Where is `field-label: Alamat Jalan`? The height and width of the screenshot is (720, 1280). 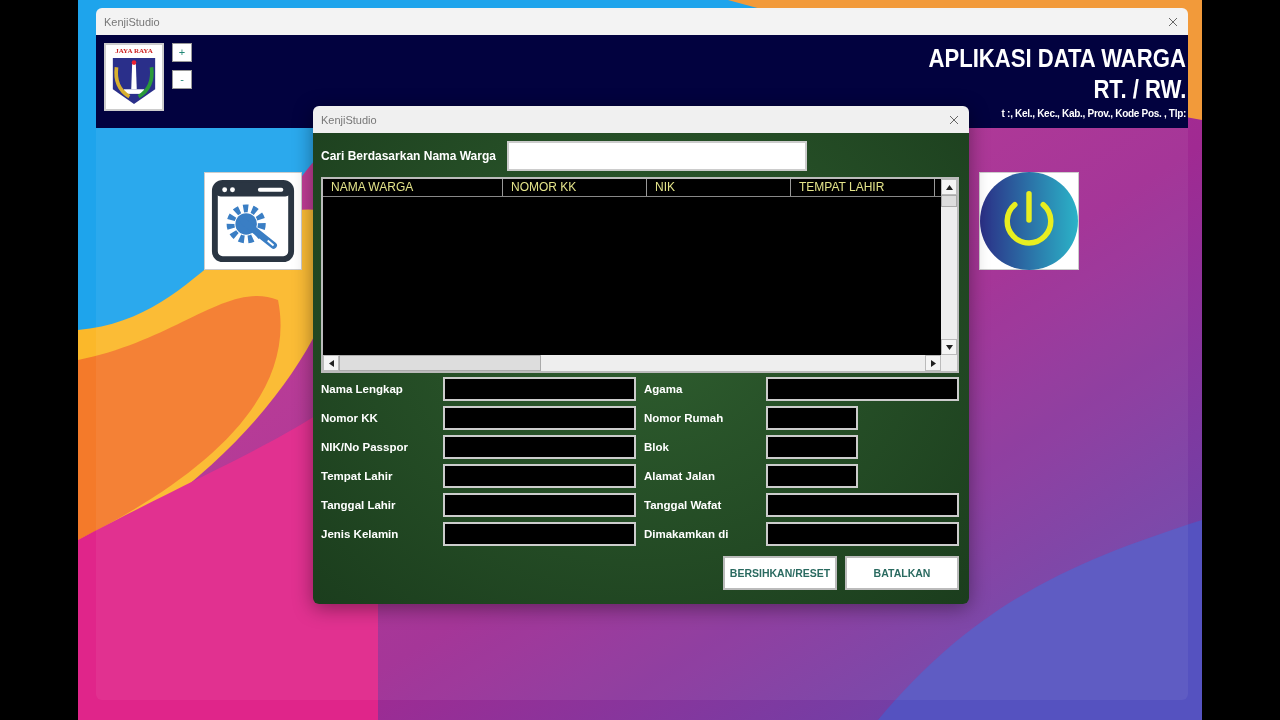 field-label: Alamat Jalan is located at coordinates (680, 476).